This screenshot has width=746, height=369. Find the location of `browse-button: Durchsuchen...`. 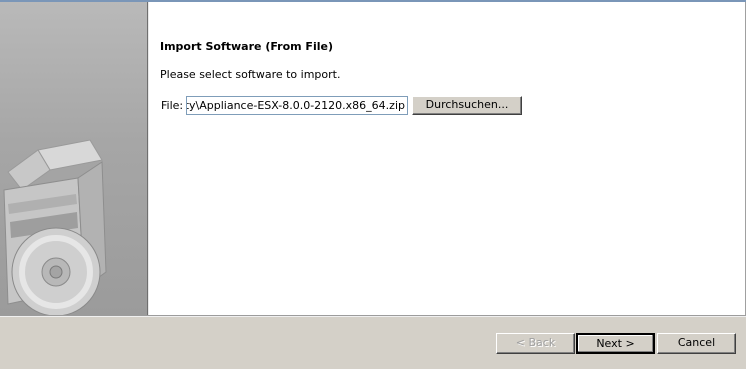

browse-button: Durchsuchen... is located at coordinates (467, 105).